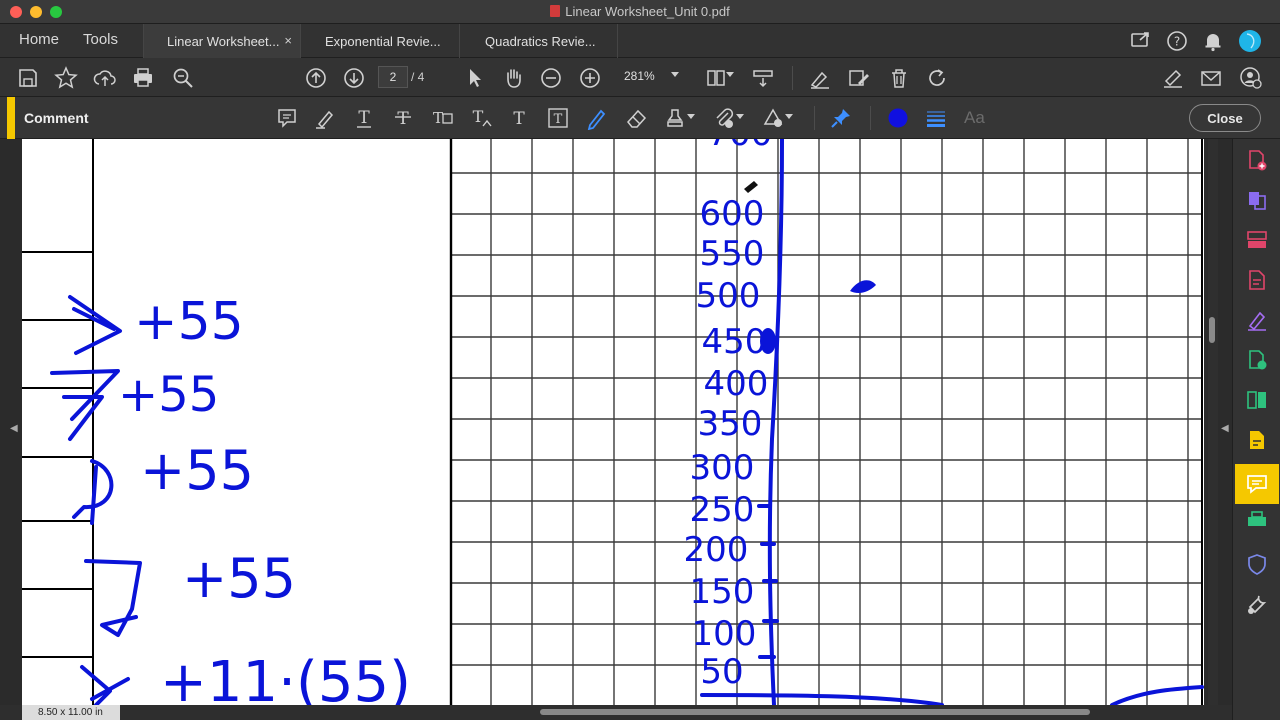  I want to click on handwritten-axis-label: 200, so click(716, 550).